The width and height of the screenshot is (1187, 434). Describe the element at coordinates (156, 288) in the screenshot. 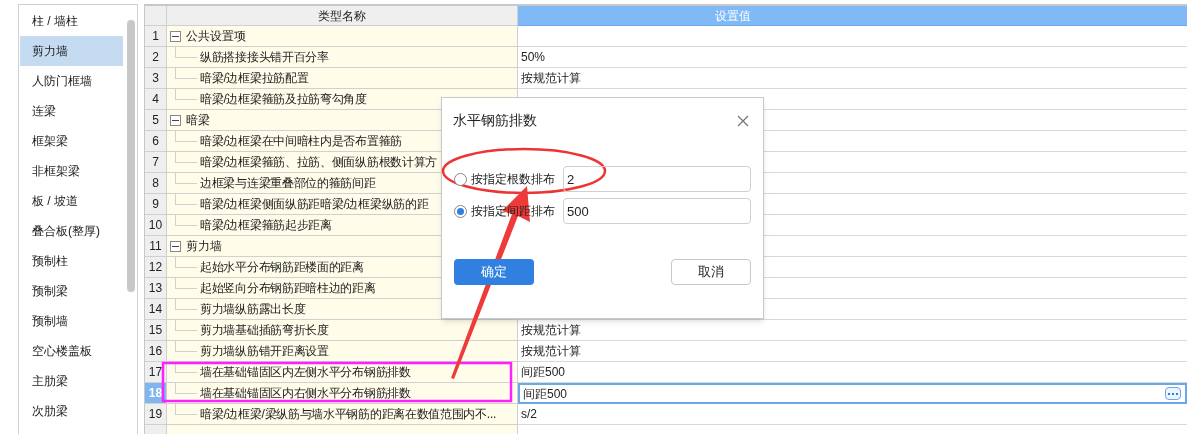

I see `row-number: 13` at that location.